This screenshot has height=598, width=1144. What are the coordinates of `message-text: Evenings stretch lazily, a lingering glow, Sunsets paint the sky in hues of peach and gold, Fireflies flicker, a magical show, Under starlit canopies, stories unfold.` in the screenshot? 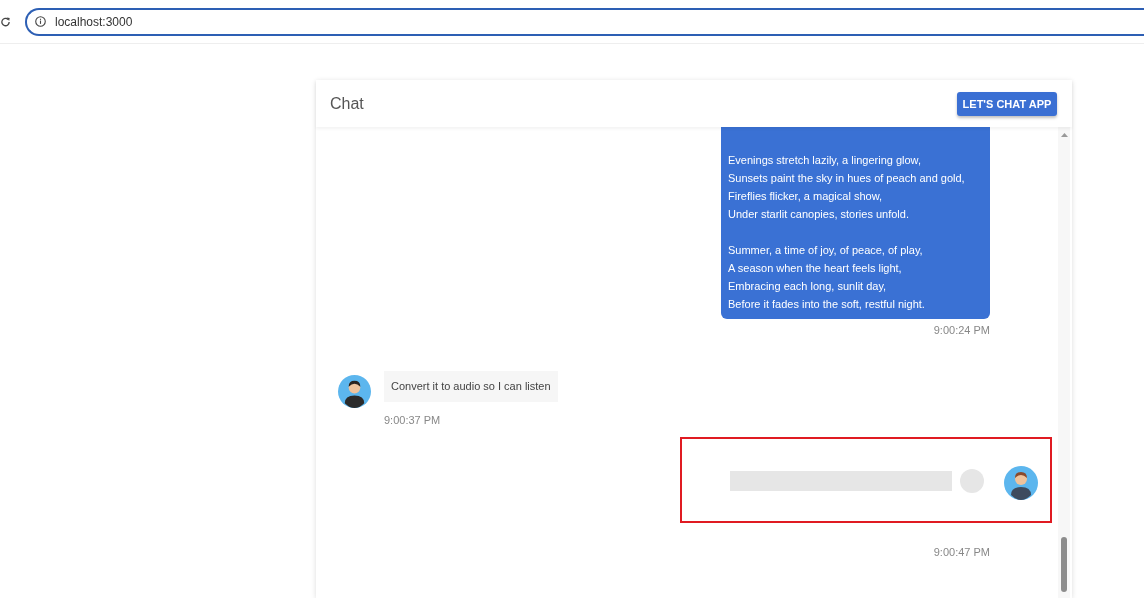 It's located at (847, 187).